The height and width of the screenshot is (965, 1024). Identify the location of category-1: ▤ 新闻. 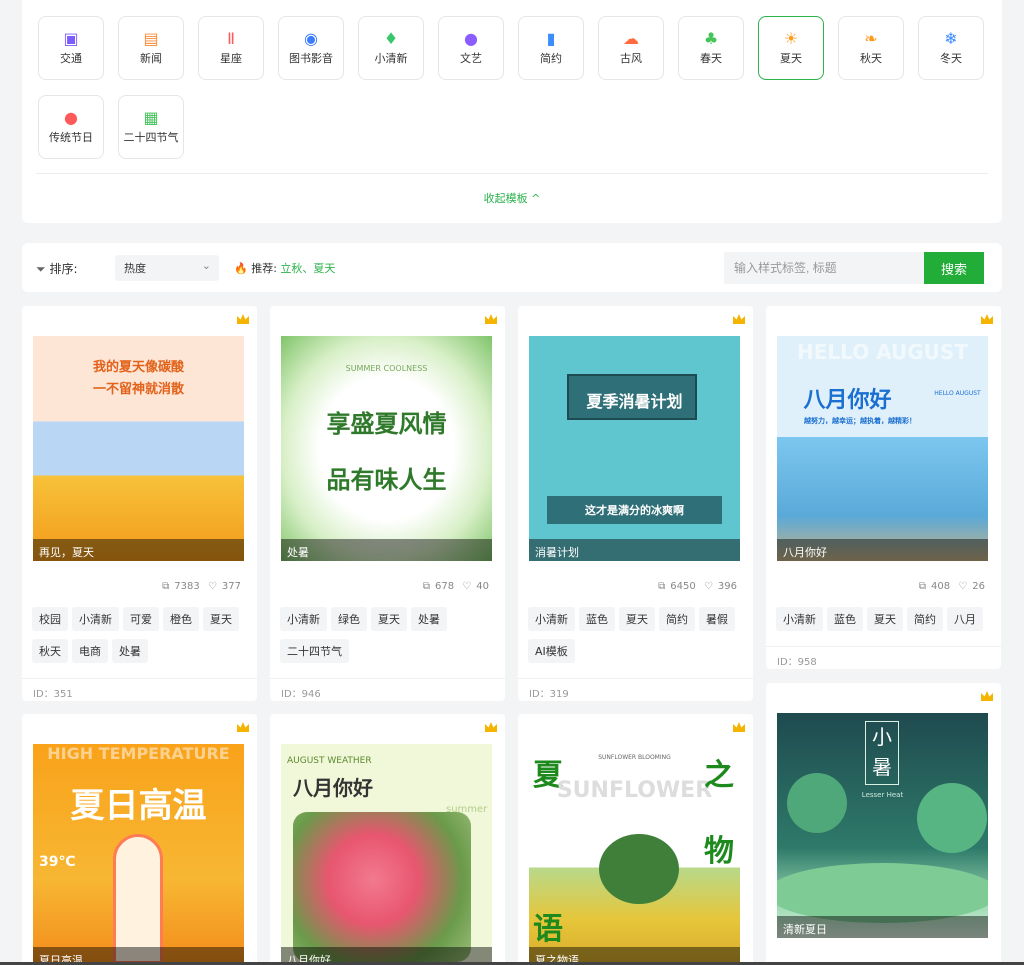
(151, 48).